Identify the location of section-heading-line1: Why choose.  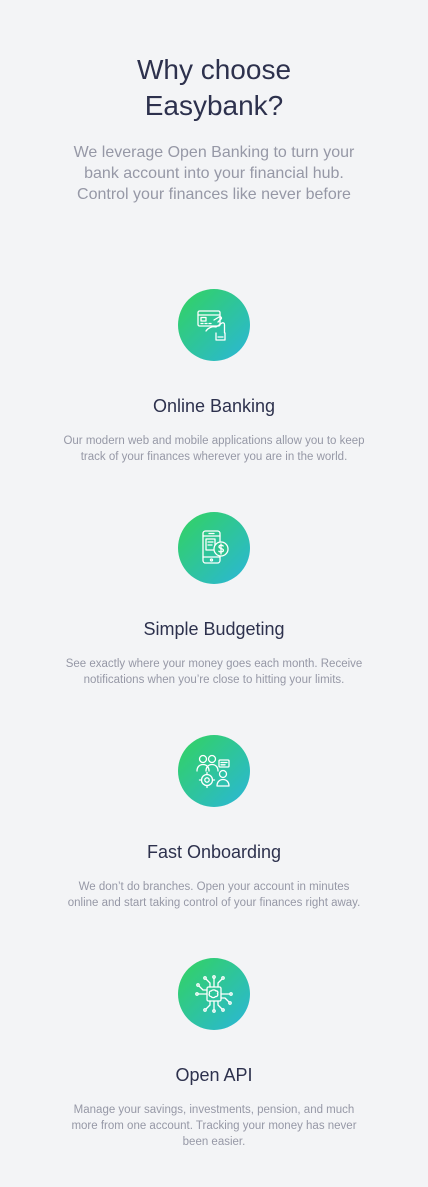
(214, 69).